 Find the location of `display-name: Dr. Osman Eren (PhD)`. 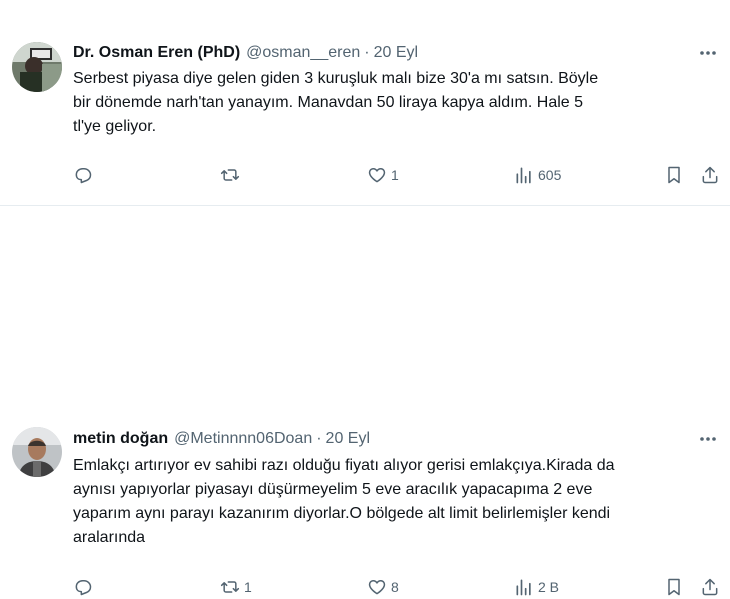

display-name: Dr. Osman Eren (PhD) is located at coordinates (156, 53).